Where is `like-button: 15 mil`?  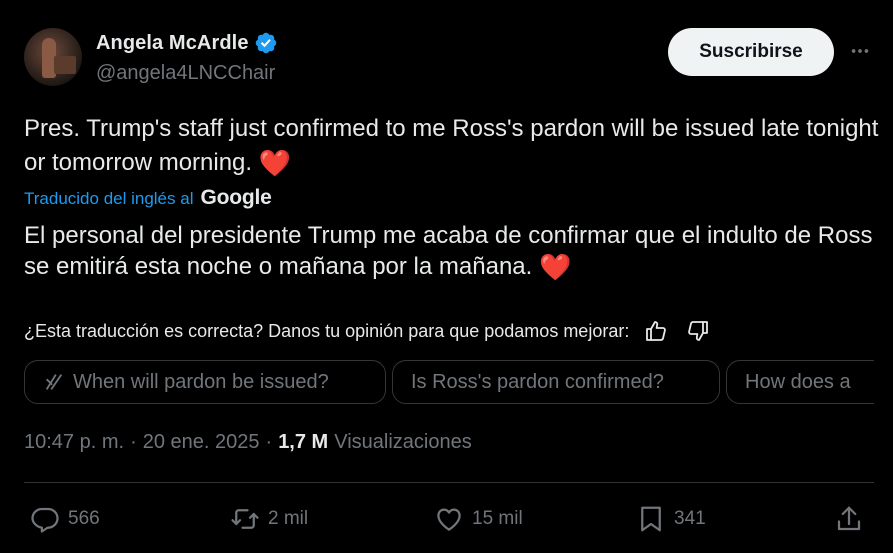 like-button: 15 mil is located at coordinates (478, 519).